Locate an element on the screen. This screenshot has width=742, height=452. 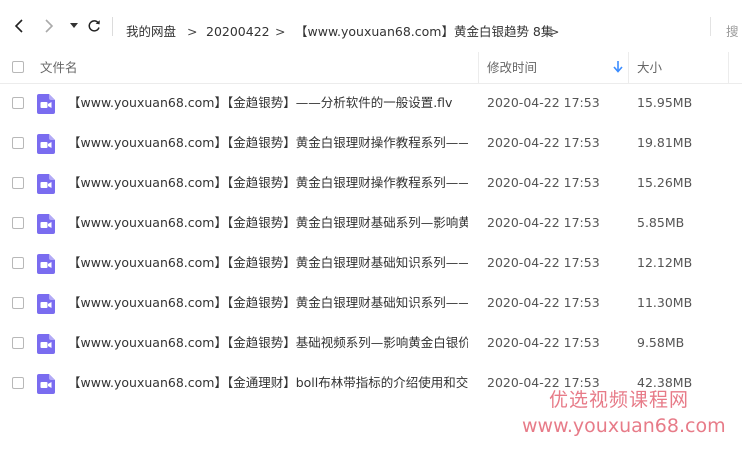
refresh-button is located at coordinates (94, 26).